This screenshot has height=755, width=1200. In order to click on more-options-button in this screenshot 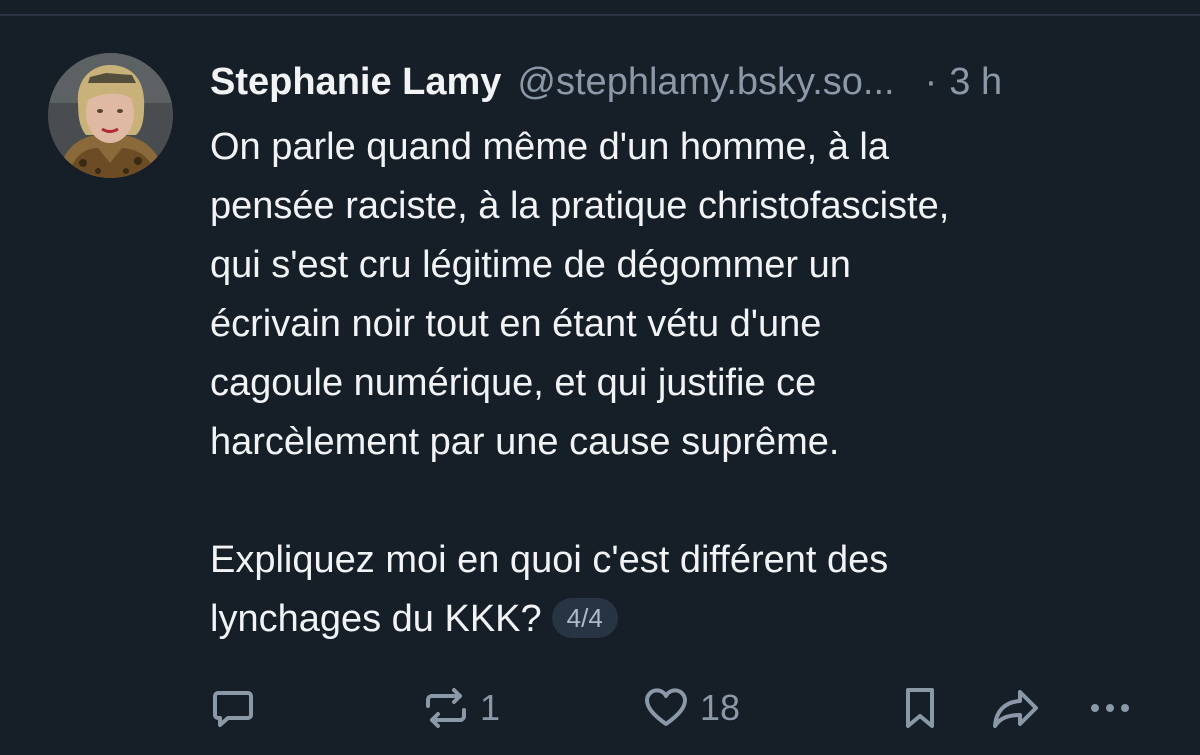, I will do `click(1110, 708)`.